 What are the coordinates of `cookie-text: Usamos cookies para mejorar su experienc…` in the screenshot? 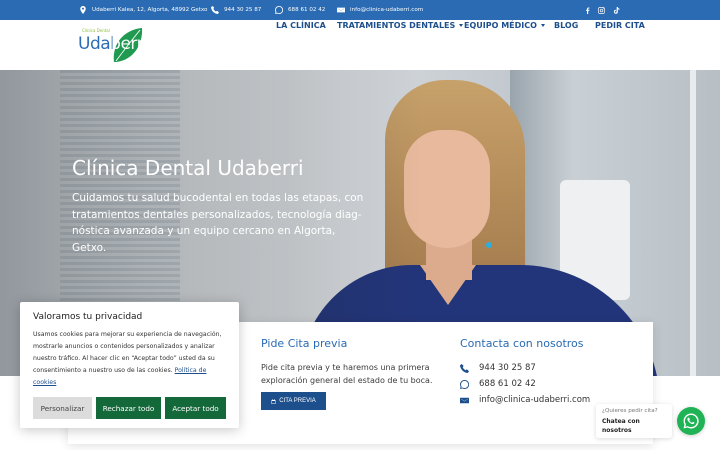 It's located at (131, 359).